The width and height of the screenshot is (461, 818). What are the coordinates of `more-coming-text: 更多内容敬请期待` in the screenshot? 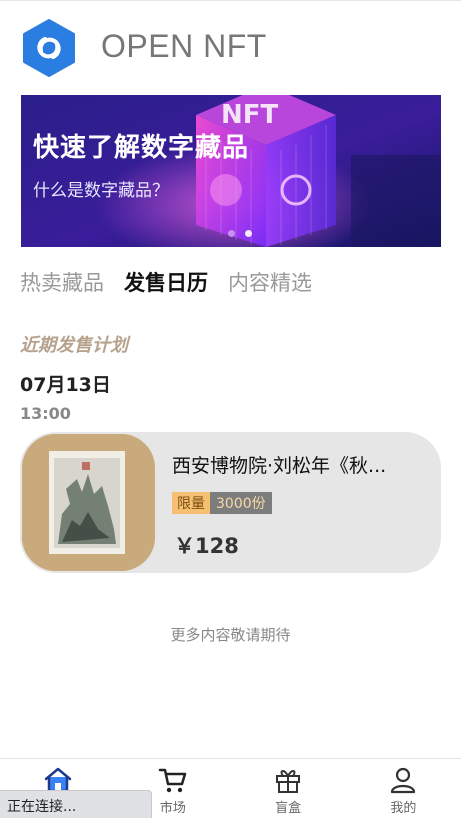 It's located at (230, 635).